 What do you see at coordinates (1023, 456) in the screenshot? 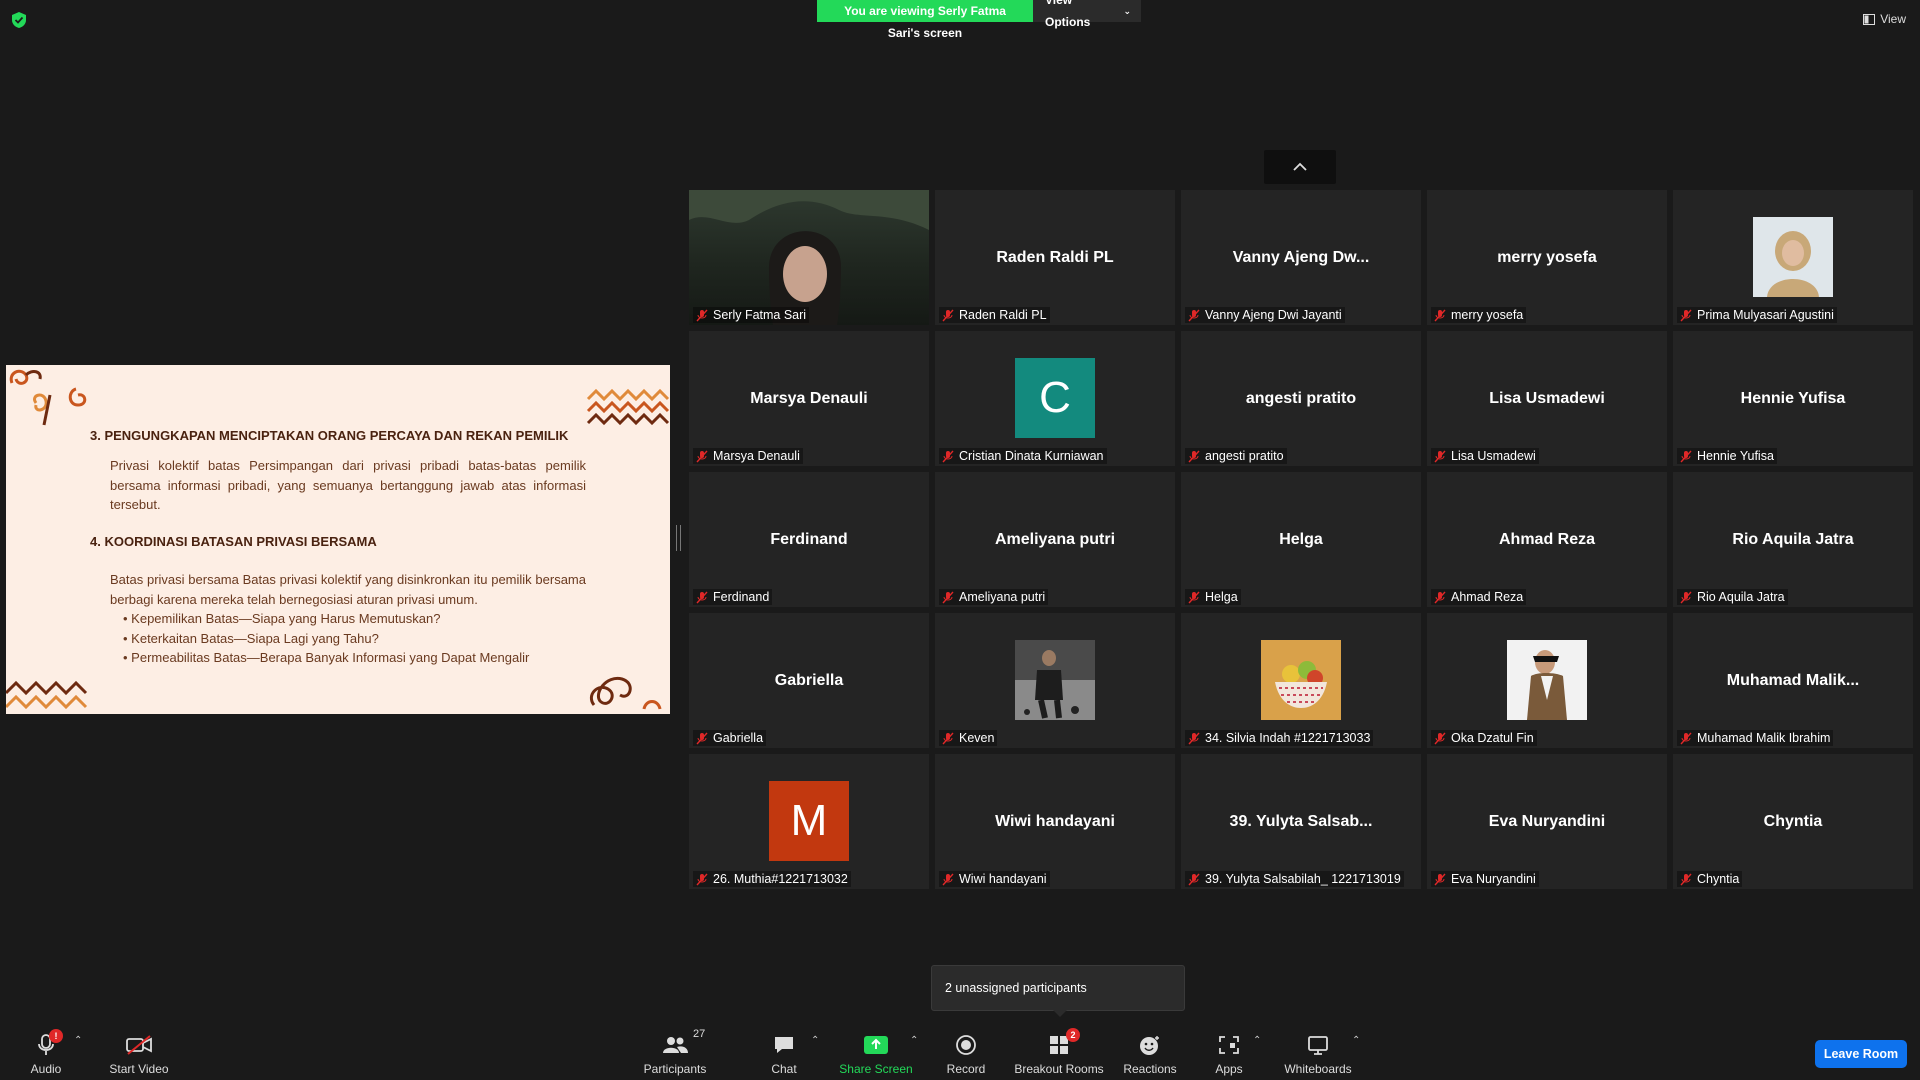
I see `participant-name-label: Cristian Dinata Kurniawan` at bounding box center [1023, 456].